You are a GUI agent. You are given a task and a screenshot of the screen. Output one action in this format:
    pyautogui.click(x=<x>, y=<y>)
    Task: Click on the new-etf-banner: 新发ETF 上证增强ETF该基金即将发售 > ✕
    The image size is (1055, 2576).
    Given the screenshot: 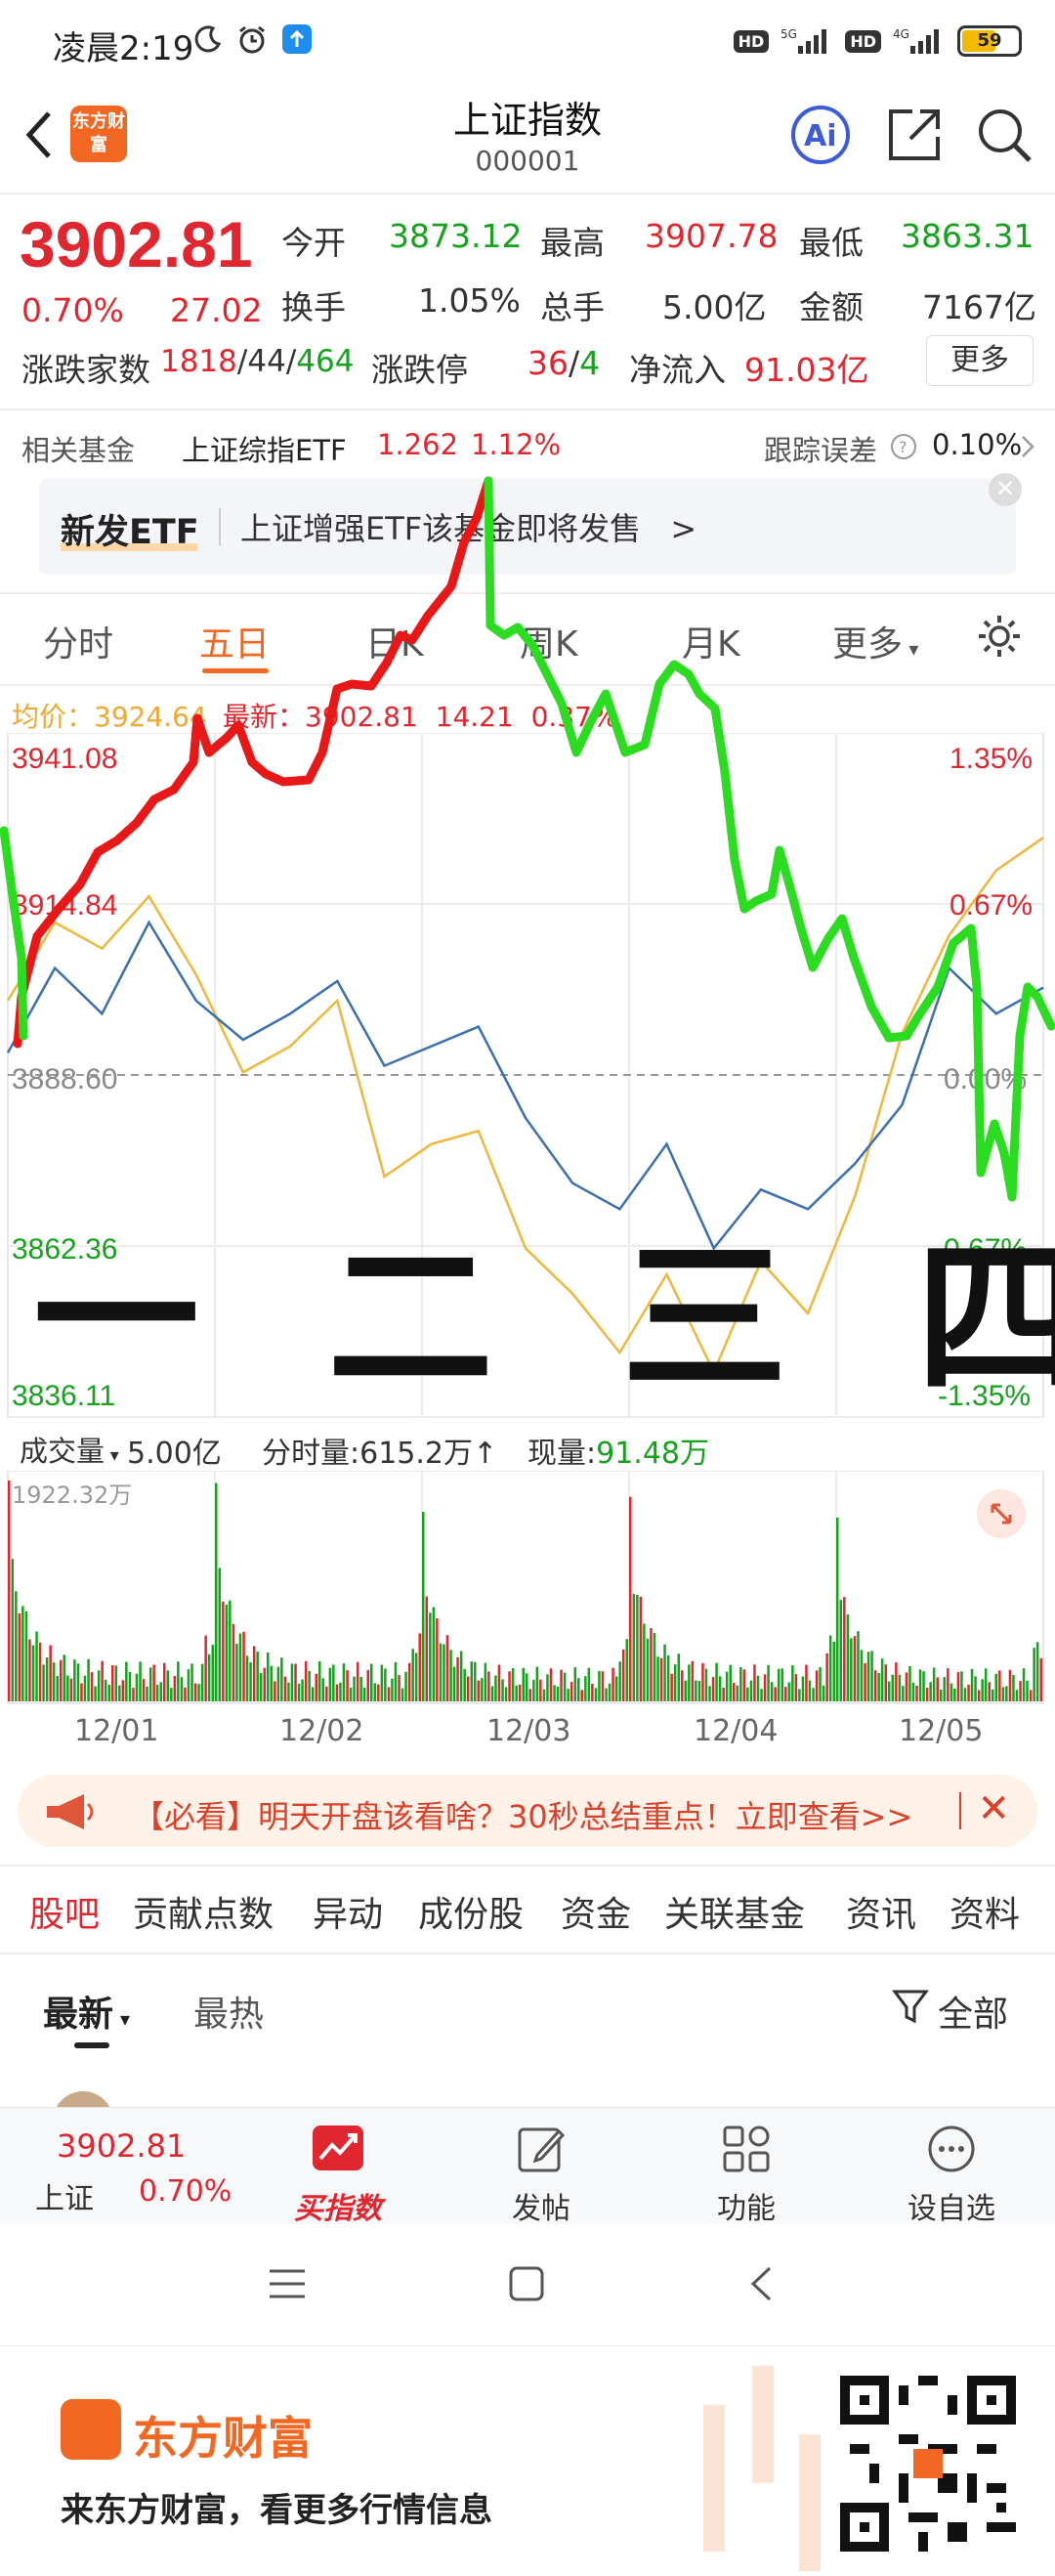 What is the action you would take?
    pyautogui.click(x=530, y=524)
    